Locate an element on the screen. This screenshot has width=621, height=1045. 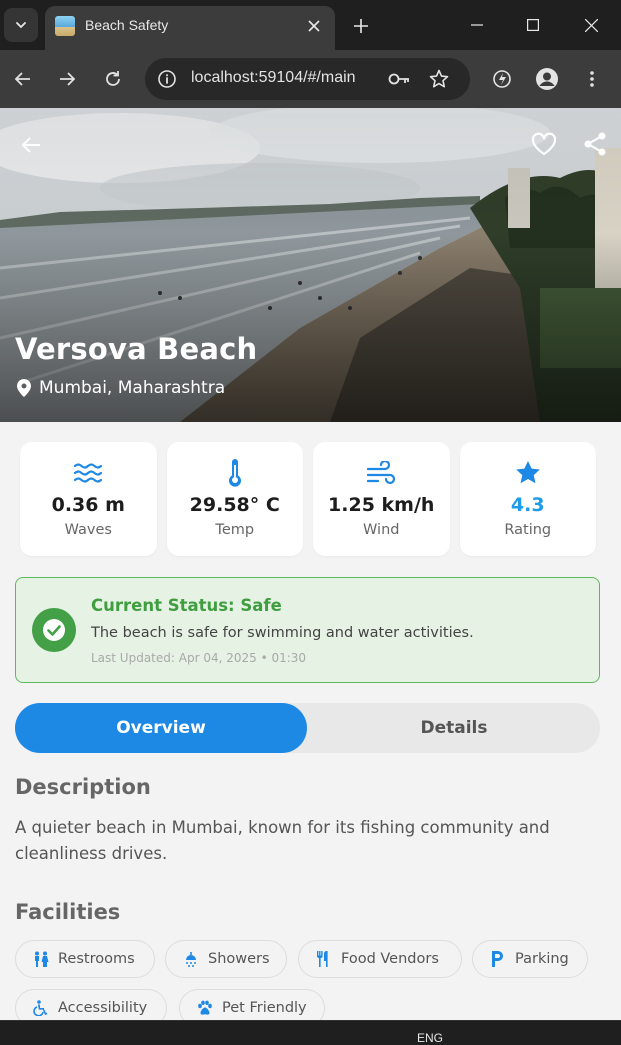
stat-card-waves: 0.36 m Waves is located at coordinates (88, 499).